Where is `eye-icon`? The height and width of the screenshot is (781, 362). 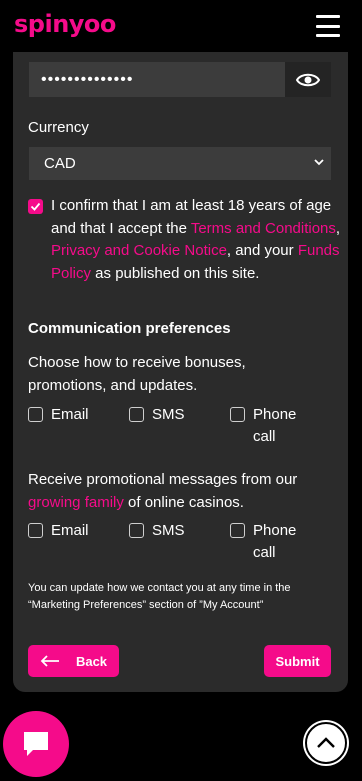
eye-icon is located at coordinates (308, 79).